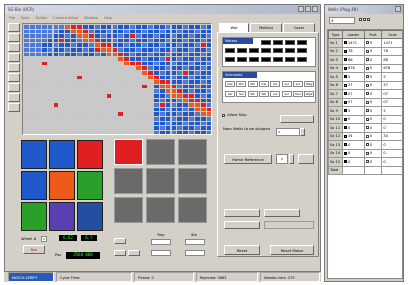 This screenshot has height=285, width=408. I want to click on solenoid-button-1-5: sol, so click(275, 84).